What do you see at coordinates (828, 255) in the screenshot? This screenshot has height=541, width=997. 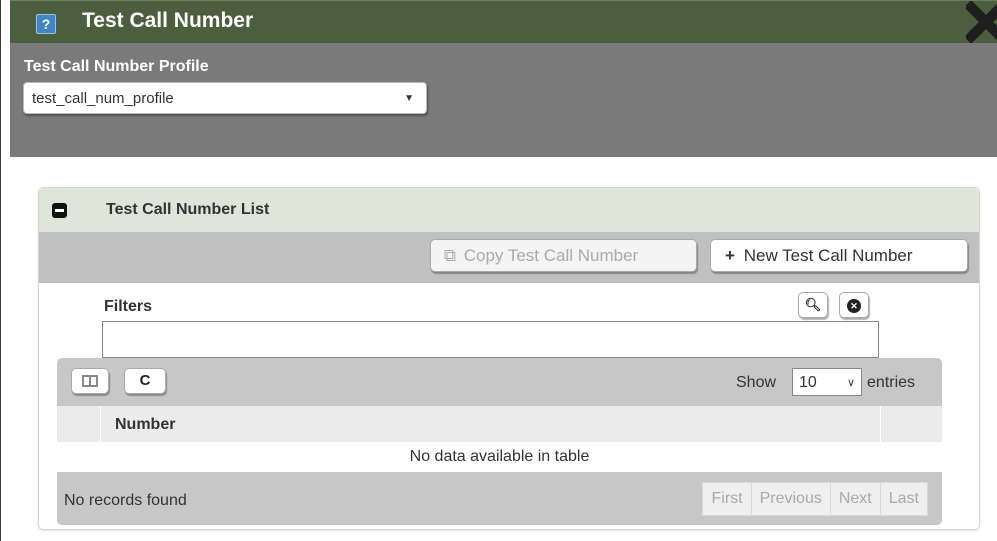 I see `new-button-label: New Test Call Number` at bounding box center [828, 255].